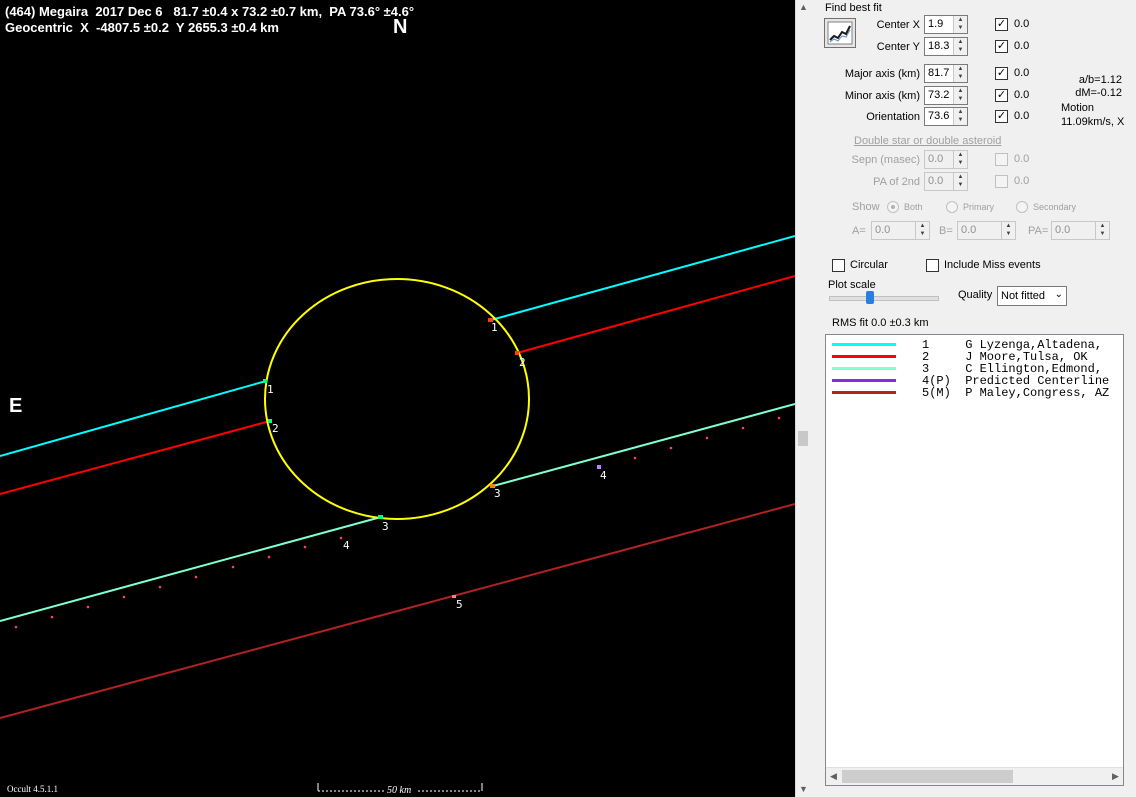  What do you see at coordinates (1080, 230) in the screenshot?
I see `pa-input: 0.0 ▲ ▼` at bounding box center [1080, 230].